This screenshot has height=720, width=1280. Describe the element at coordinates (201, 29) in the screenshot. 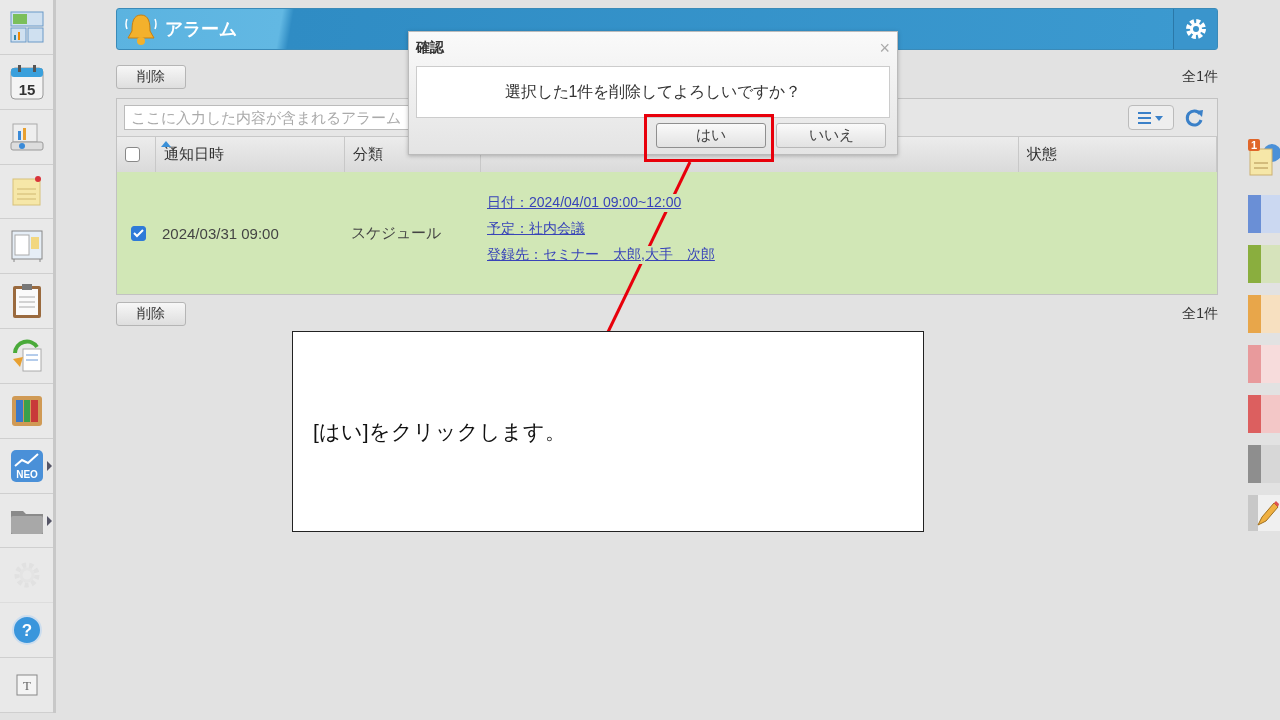

I see `header-title: アラーム` at that location.